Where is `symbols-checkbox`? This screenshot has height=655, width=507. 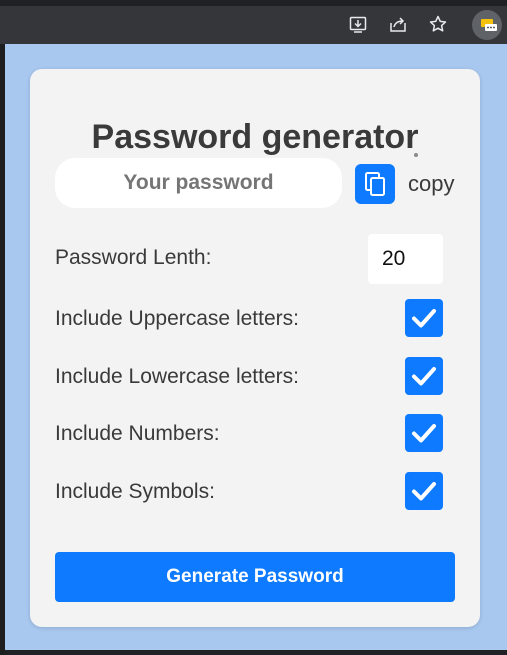
symbols-checkbox is located at coordinates (424, 491).